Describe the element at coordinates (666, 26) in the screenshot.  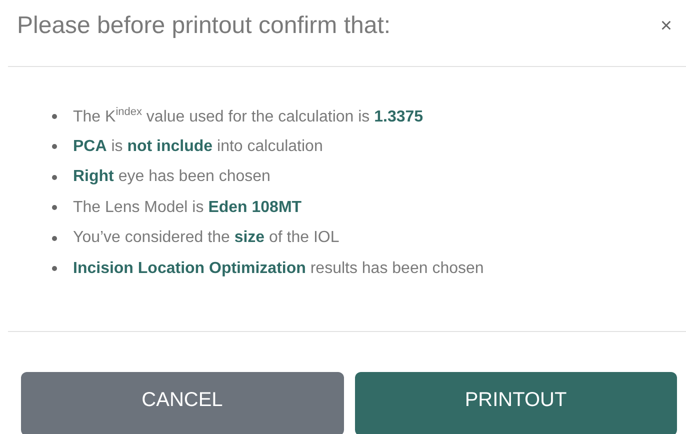
I see `close-button: ×` at that location.